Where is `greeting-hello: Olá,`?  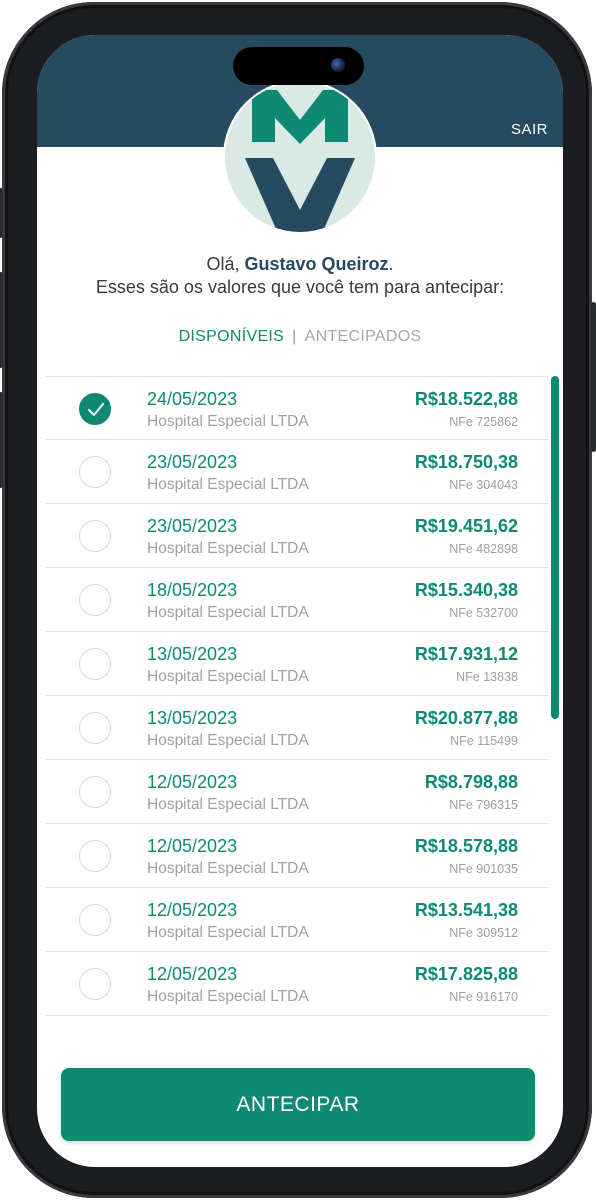
greeting-hello: Olá, is located at coordinates (225, 264).